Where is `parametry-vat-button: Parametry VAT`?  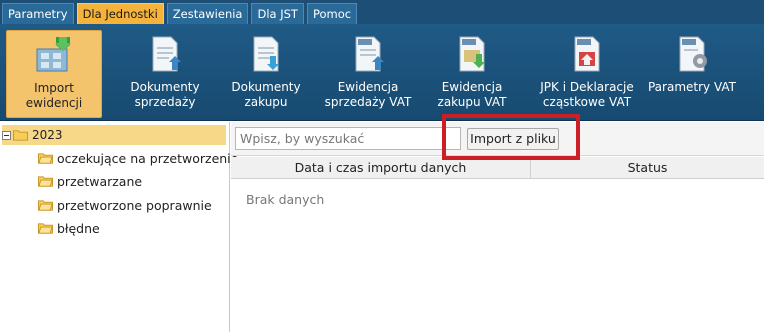 parametry-vat-button: Parametry VAT is located at coordinates (692, 74).